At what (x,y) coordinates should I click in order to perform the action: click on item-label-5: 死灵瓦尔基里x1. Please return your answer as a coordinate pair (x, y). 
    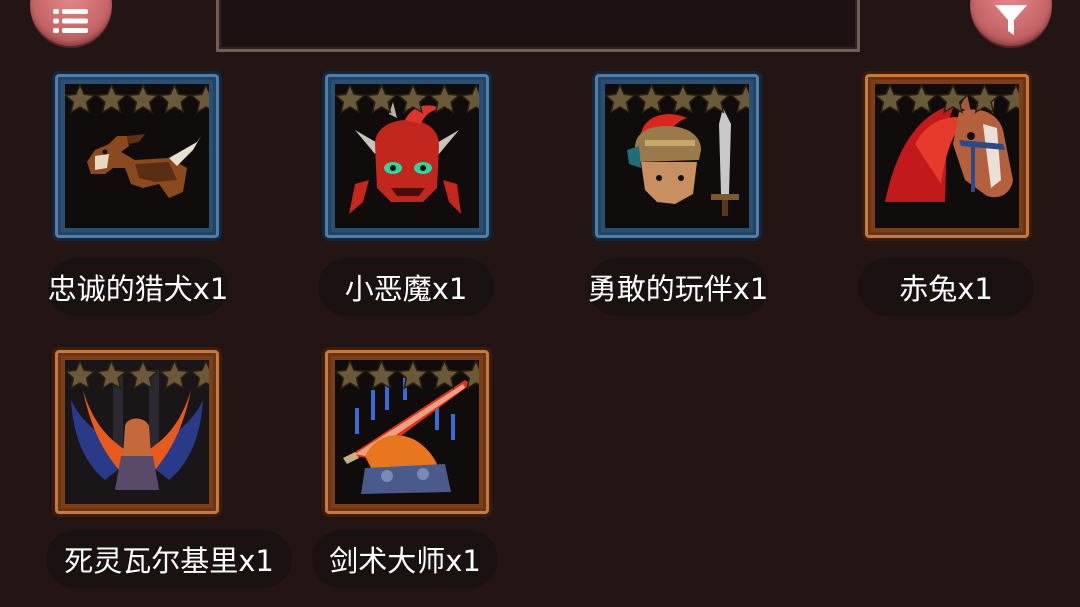
    Looking at the image, I should click on (169, 559).